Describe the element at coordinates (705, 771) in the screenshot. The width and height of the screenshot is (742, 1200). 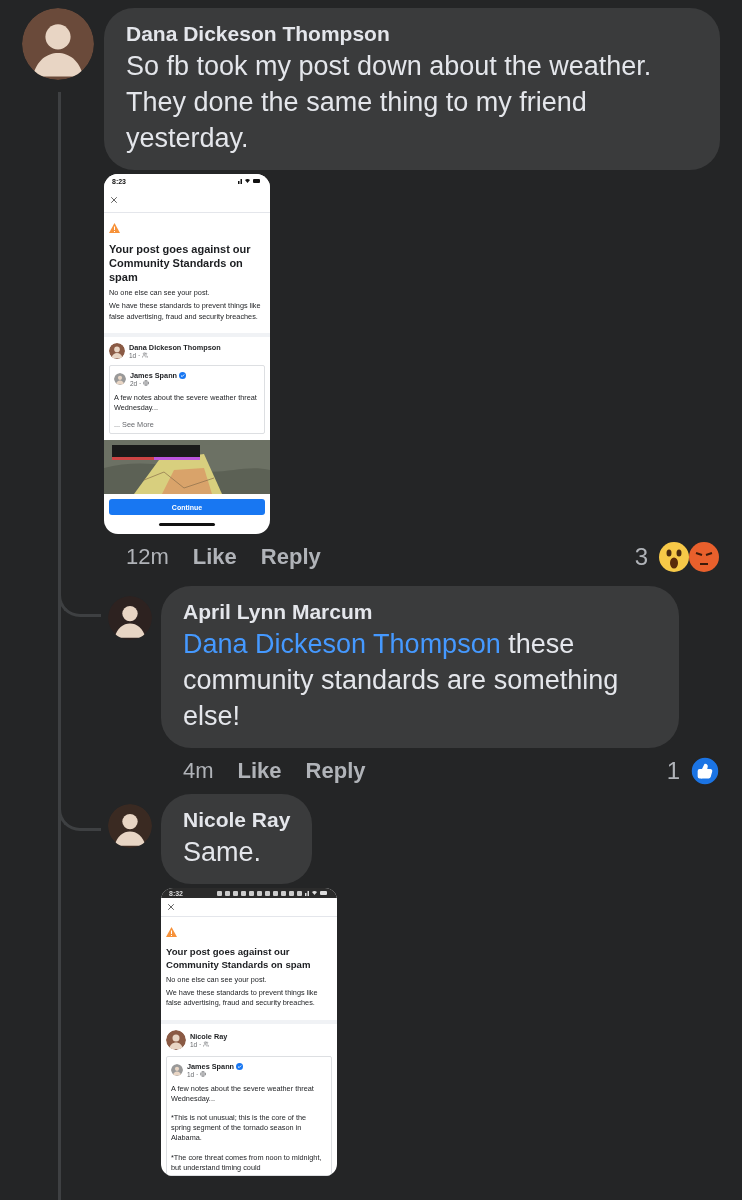
I see `like-reaction-icon` at that location.